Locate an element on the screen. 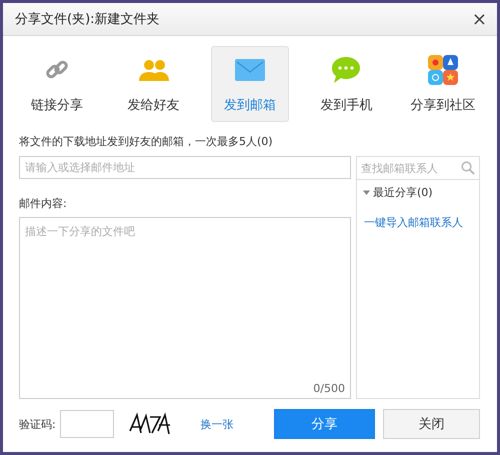 Image resolution: width=500 pixels, height=455 pixels. envelope-icon is located at coordinates (249, 70).